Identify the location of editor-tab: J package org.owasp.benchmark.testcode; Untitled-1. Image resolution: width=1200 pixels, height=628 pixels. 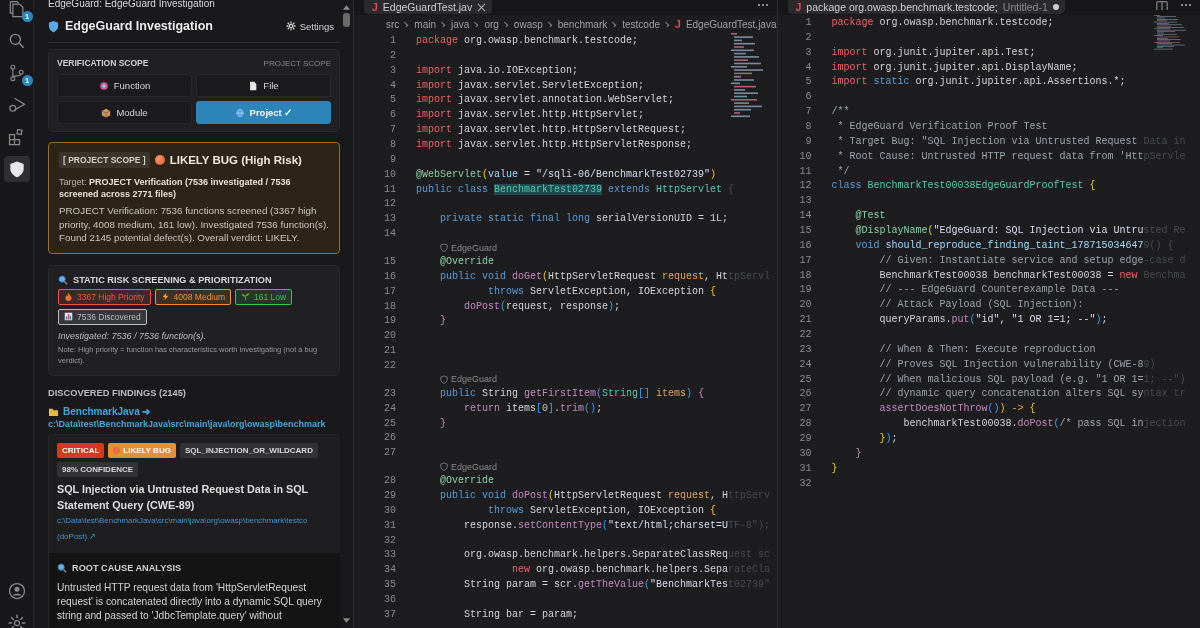
(926, 7).